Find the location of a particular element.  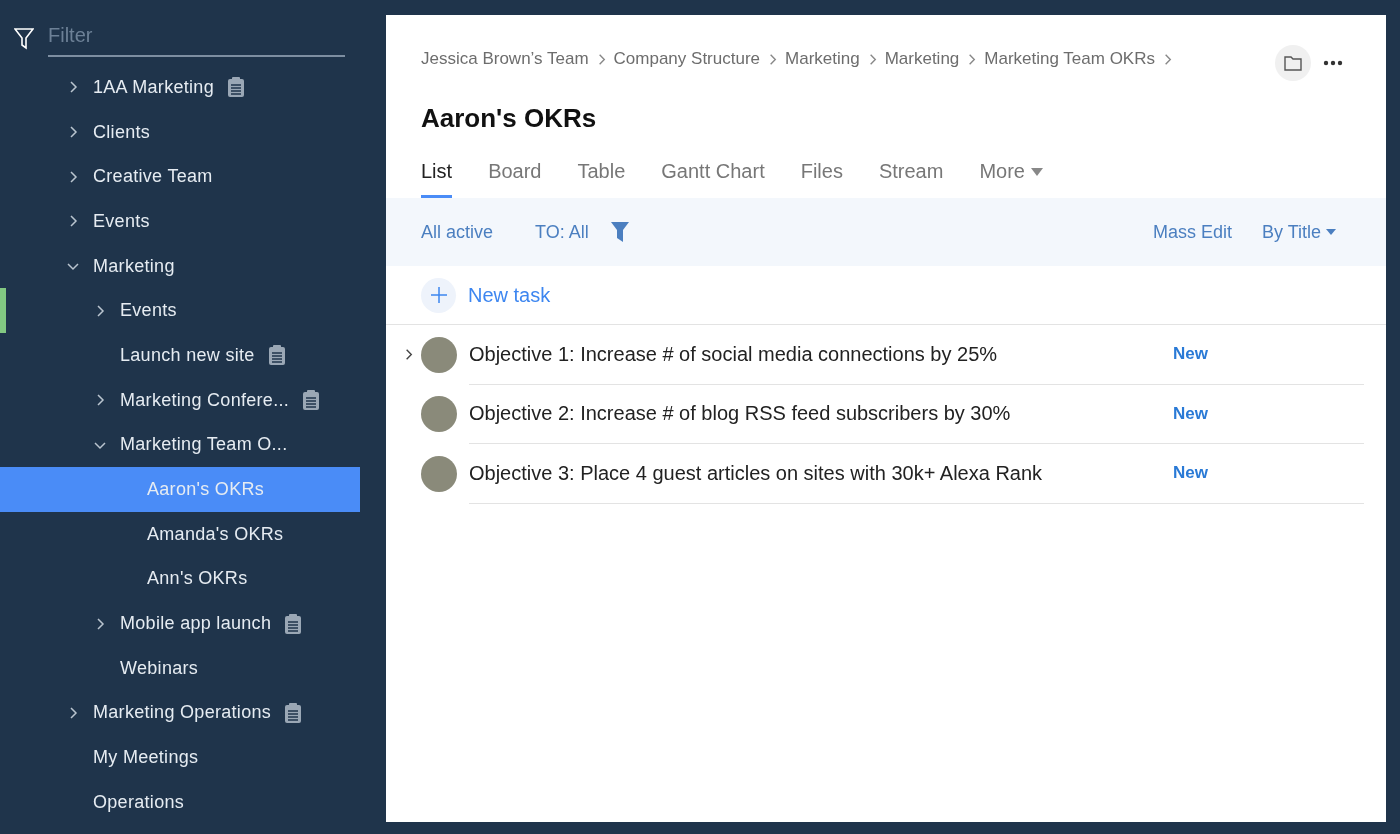

folder-icon is located at coordinates (1293, 63).